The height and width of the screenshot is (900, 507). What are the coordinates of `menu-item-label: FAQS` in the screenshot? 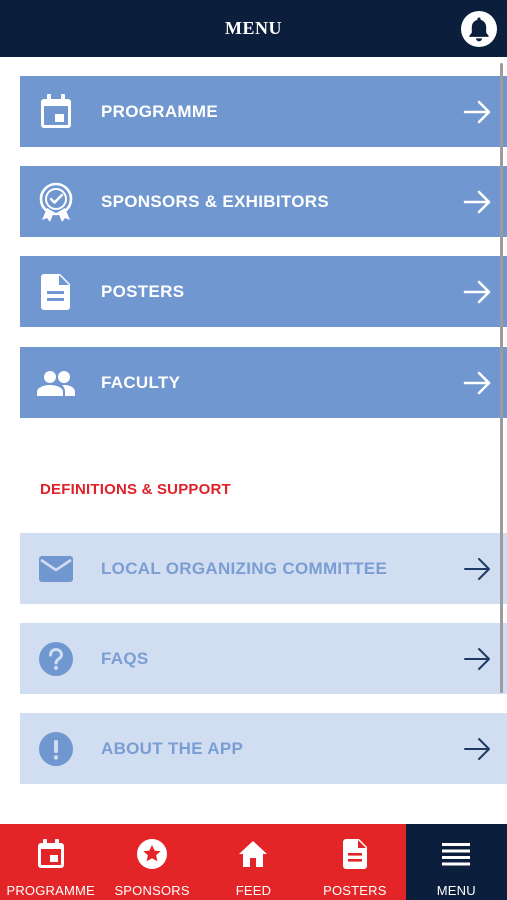 It's located at (125, 658).